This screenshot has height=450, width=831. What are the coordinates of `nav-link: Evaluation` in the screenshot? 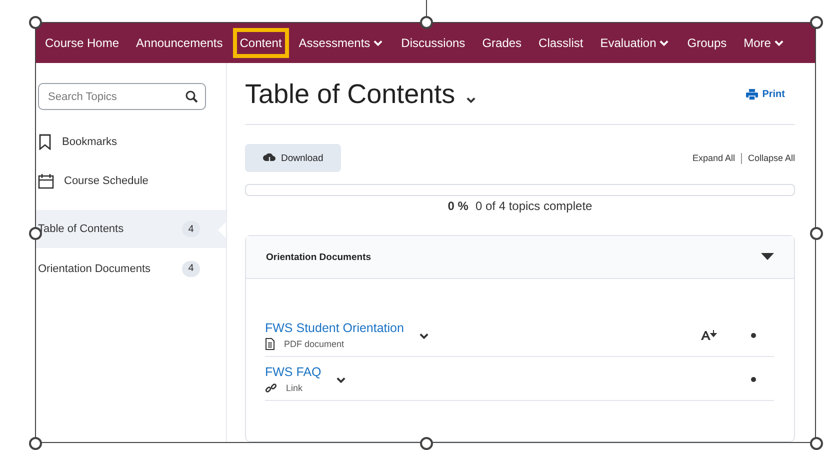 It's located at (635, 43).